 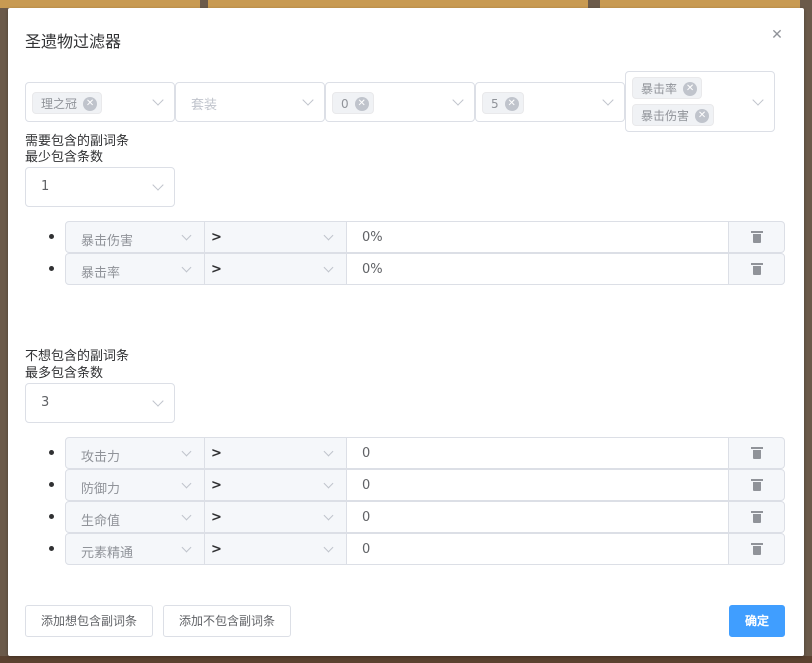 What do you see at coordinates (757, 621) in the screenshot?
I see `confirm-button: 确定` at bounding box center [757, 621].